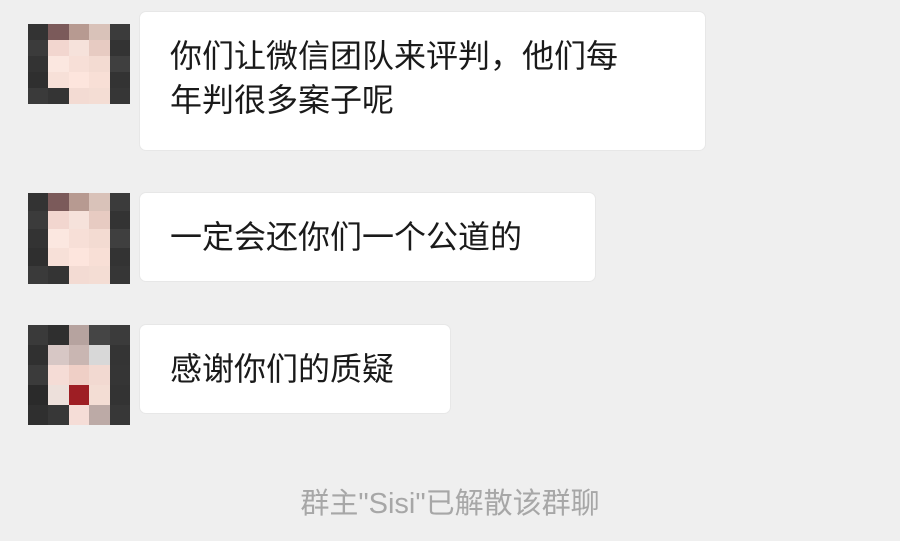  I want to click on message-bubble: 感谢你们的质疑, so click(295, 369).